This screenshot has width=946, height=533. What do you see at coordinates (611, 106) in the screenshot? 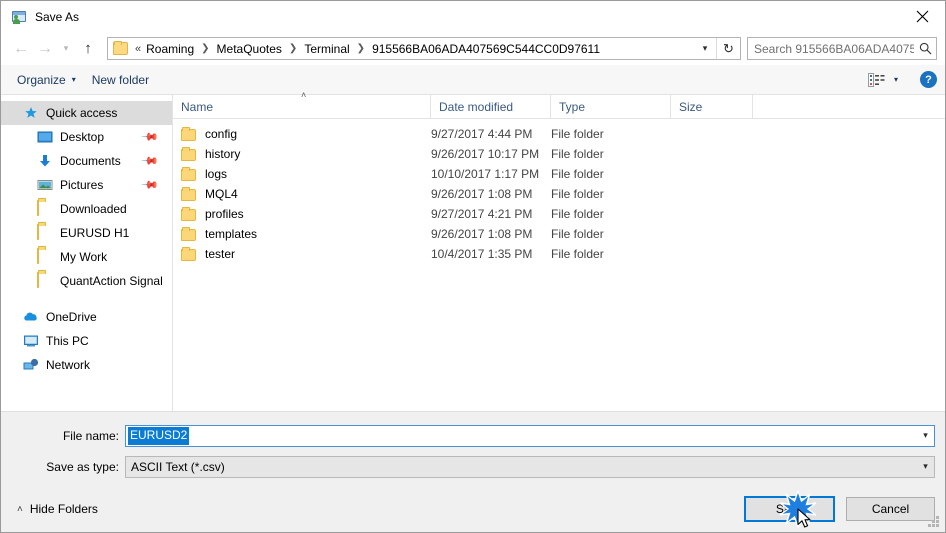
I see `column-header-type: Type` at bounding box center [611, 106].